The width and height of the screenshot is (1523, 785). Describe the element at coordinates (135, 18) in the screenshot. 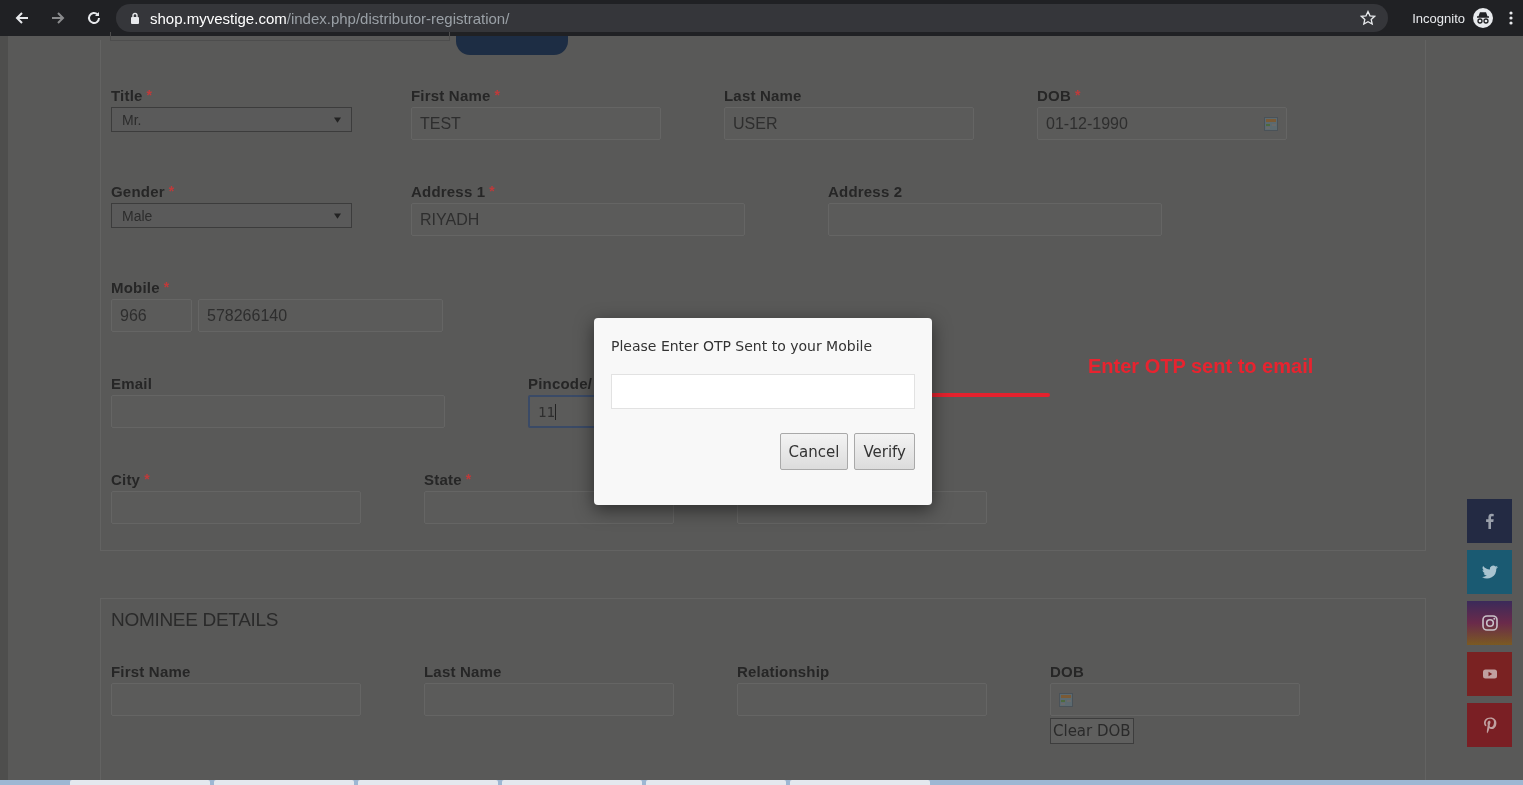

I see `lock-icon` at that location.